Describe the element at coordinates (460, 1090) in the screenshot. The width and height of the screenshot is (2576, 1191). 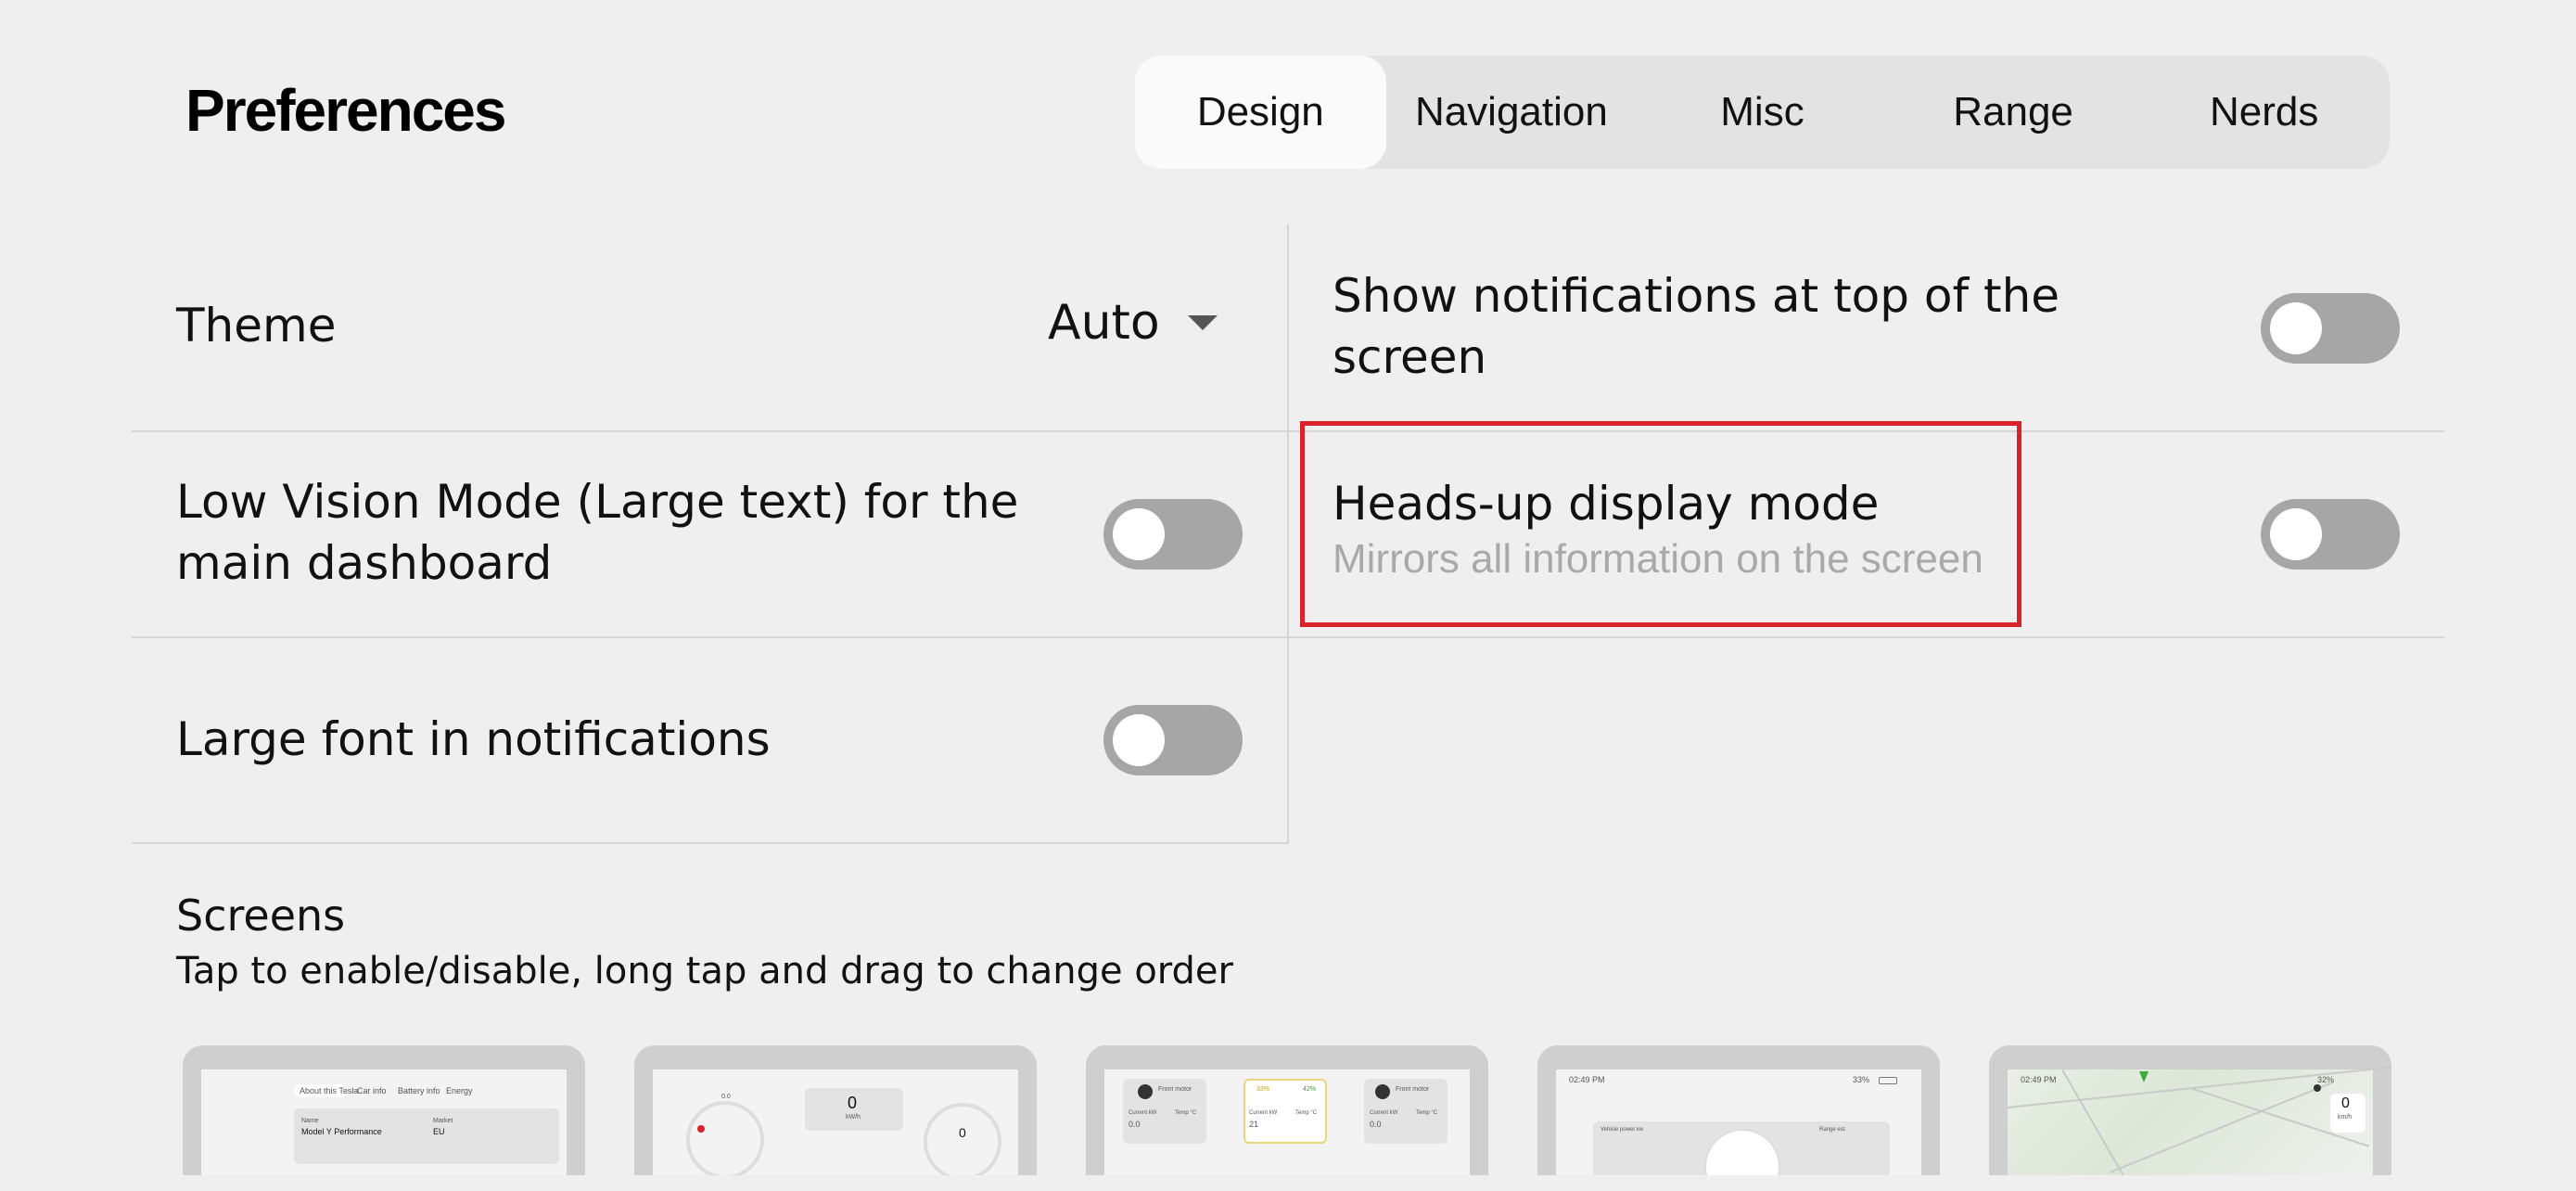
I see `mini-tab: Energy` at that location.